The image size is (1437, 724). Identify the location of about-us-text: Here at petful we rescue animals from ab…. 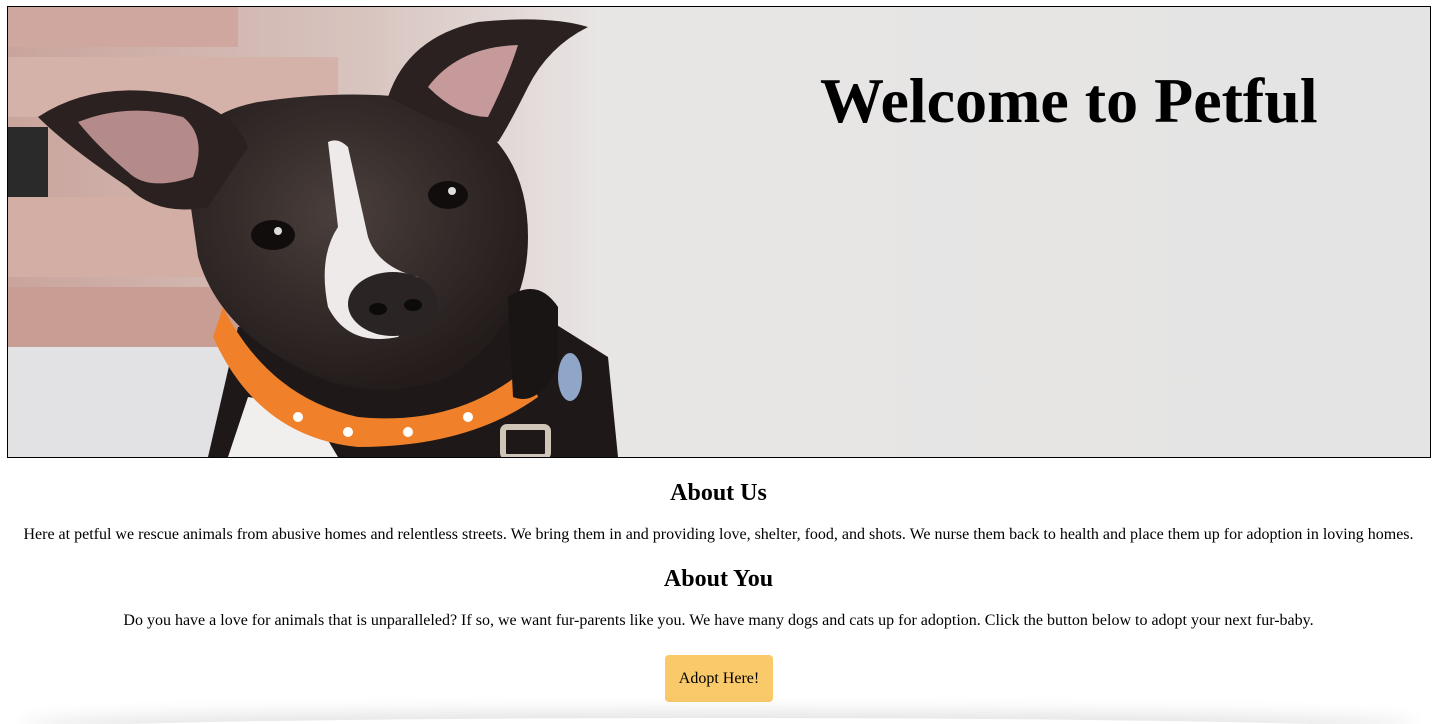
(718, 534).